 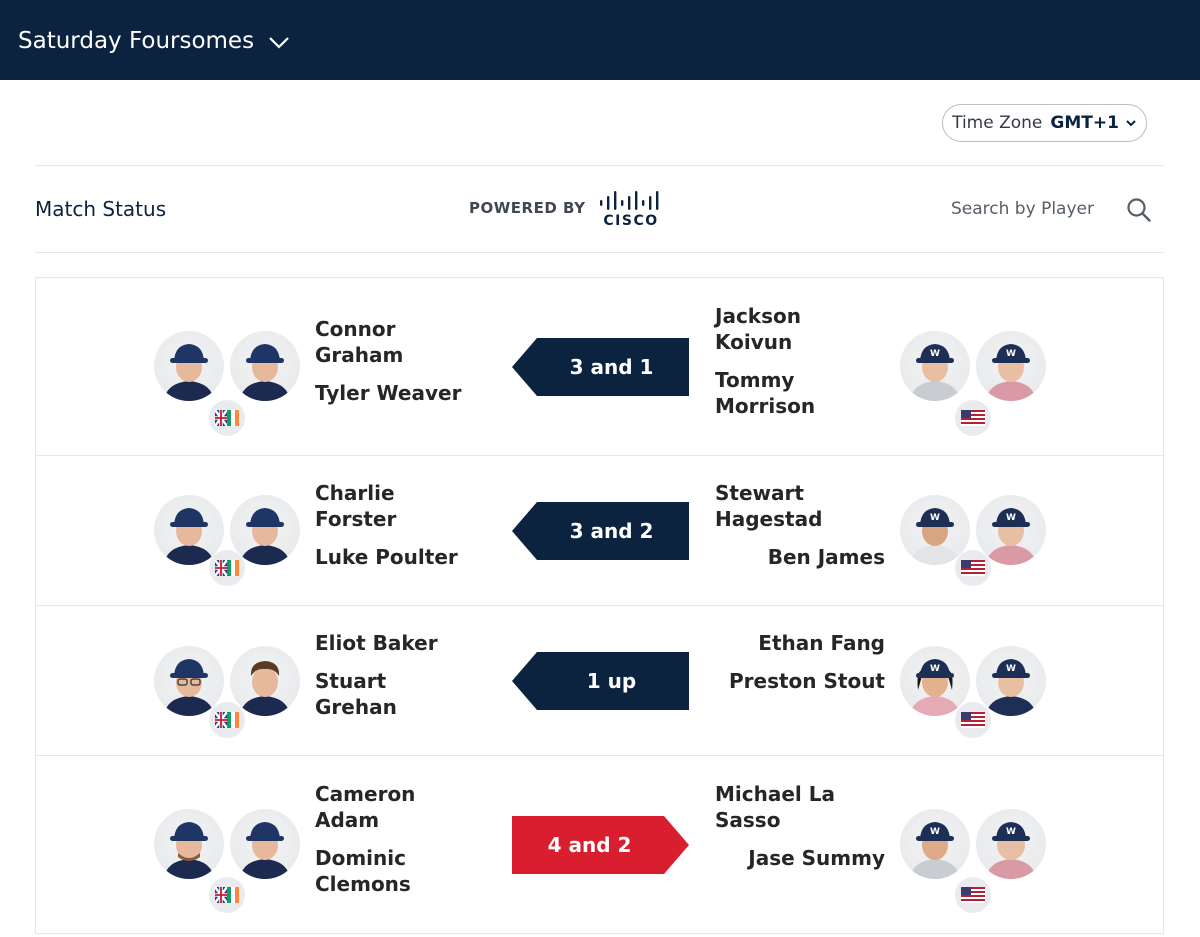 I want to click on player-name: Jackson Koivun, so click(x=758, y=329).